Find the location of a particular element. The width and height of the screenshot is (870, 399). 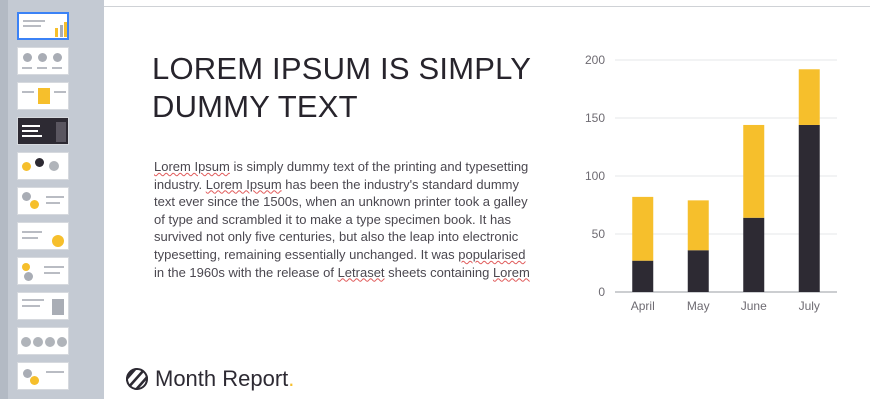

canvas-top-edge is located at coordinates (487, 6).